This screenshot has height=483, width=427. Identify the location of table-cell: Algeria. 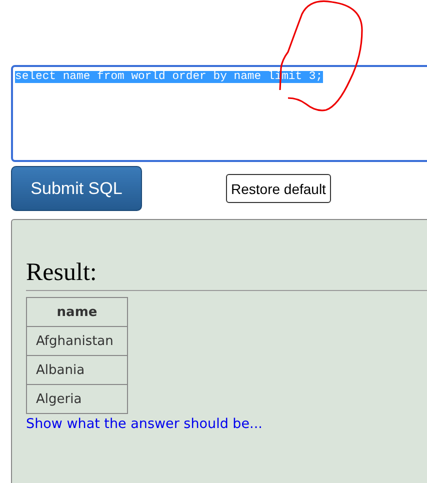
(77, 399).